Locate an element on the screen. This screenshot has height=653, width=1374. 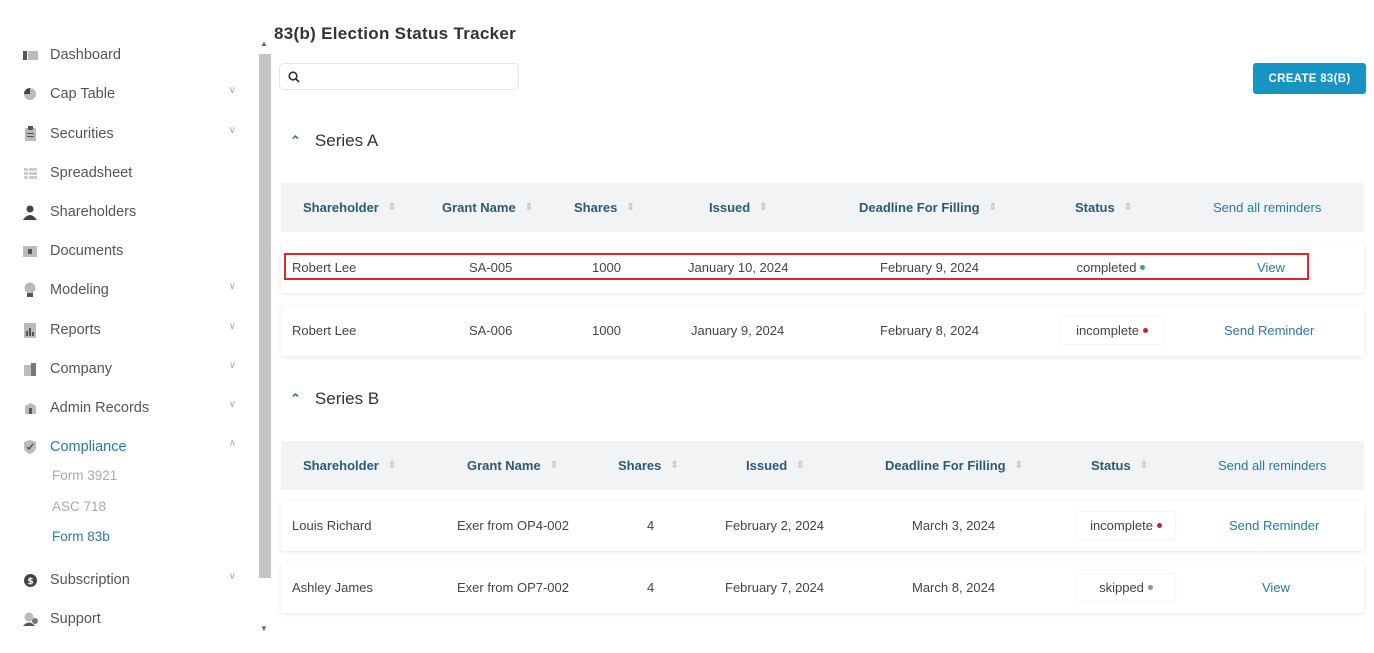
search-box is located at coordinates (399, 76).